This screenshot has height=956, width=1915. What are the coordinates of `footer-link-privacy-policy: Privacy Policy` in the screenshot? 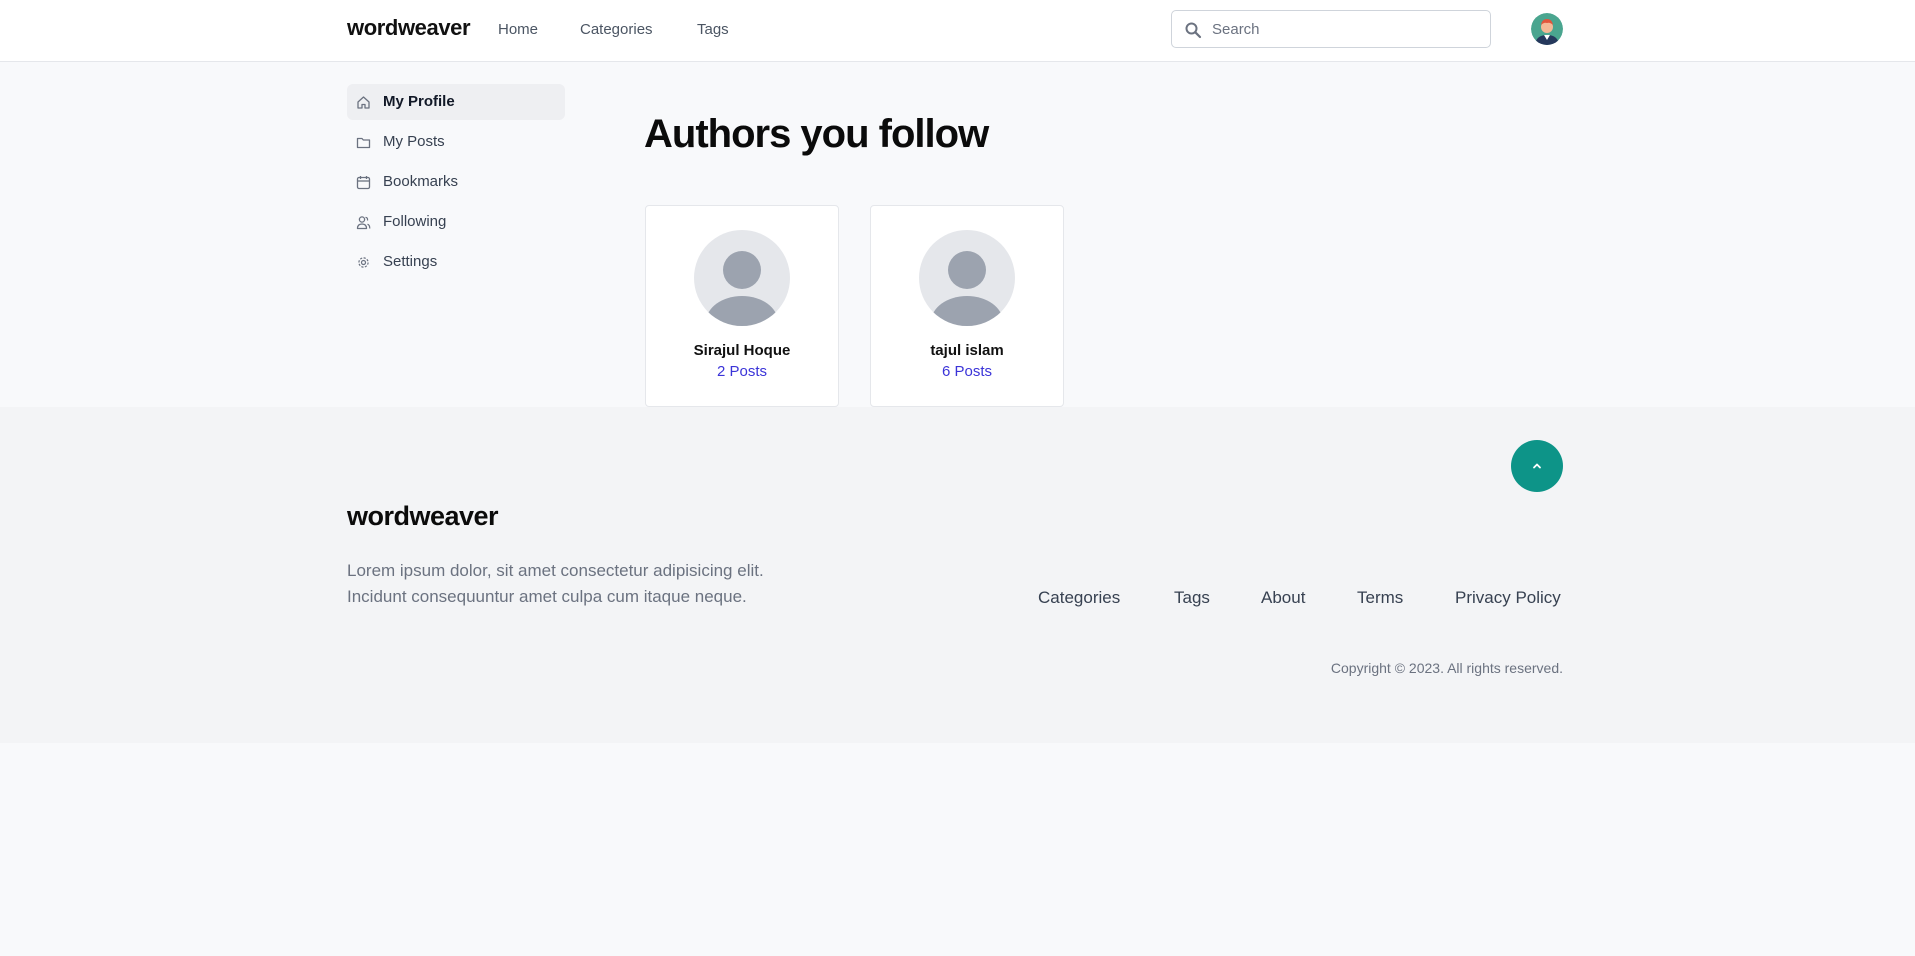 It's located at (1508, 598).